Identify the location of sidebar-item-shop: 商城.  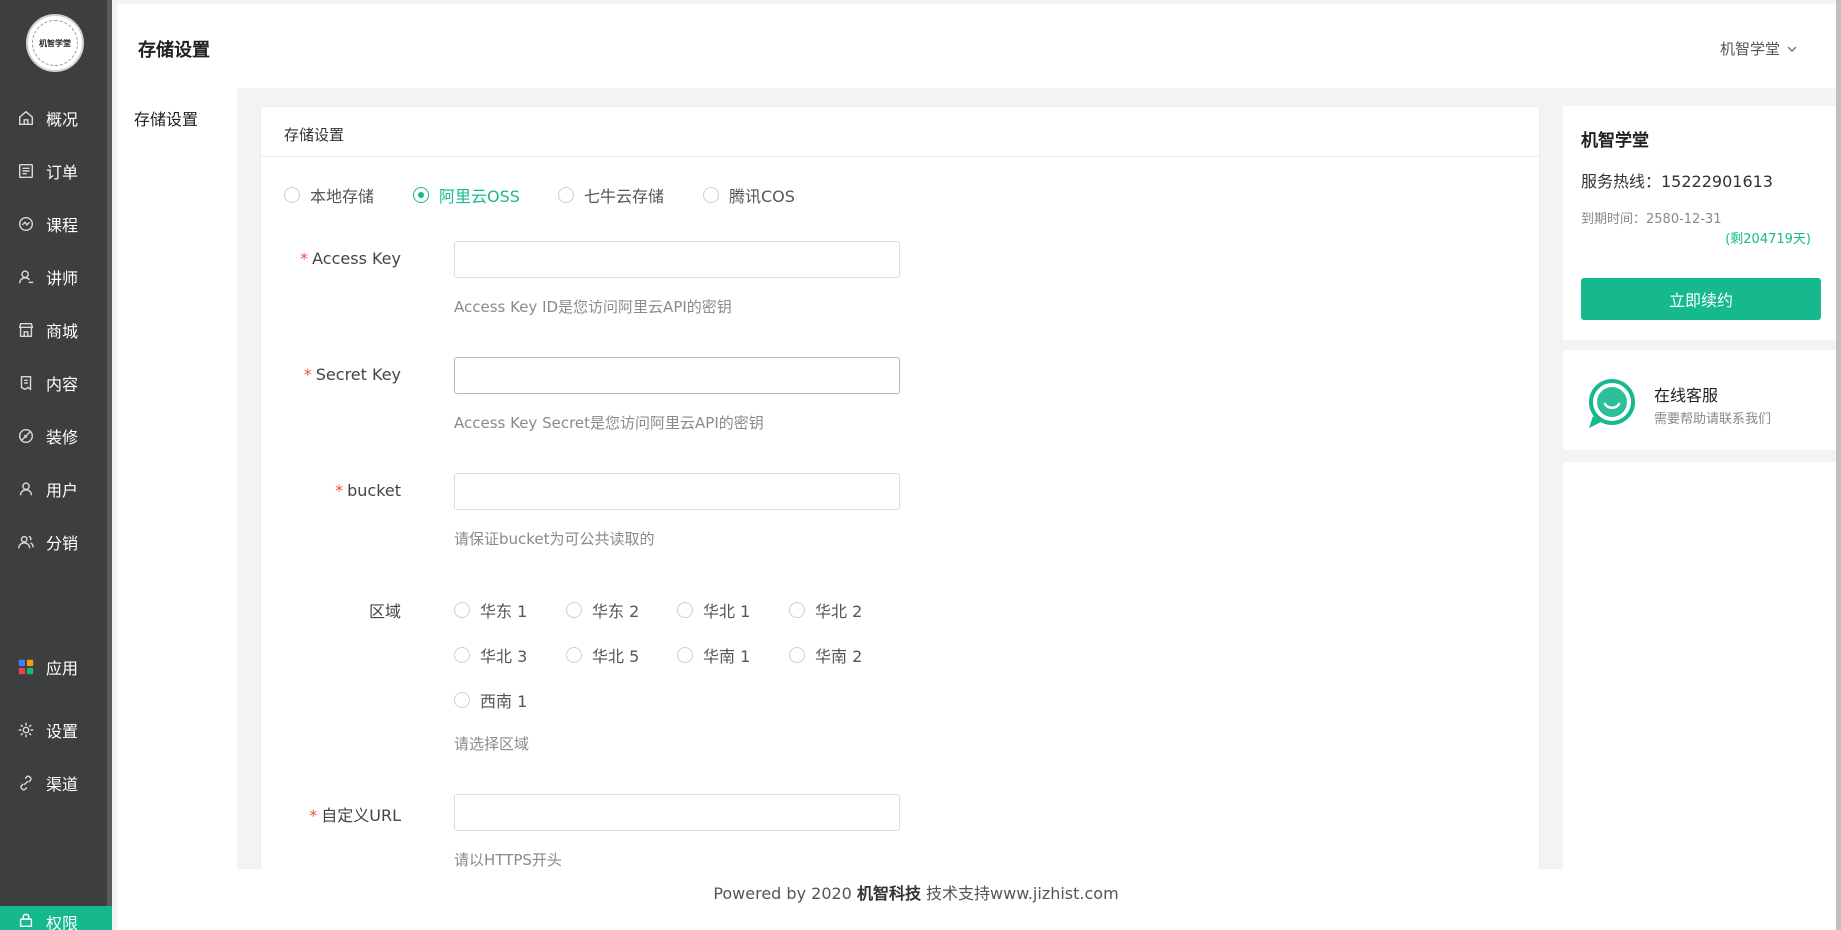
(56, 330).